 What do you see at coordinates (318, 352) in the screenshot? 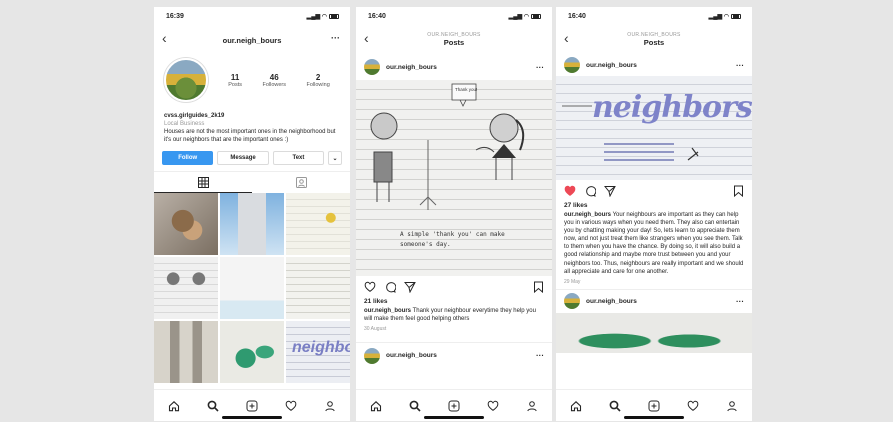
I see `grid-post-9: neighbors` at bounding box center [318, 352].